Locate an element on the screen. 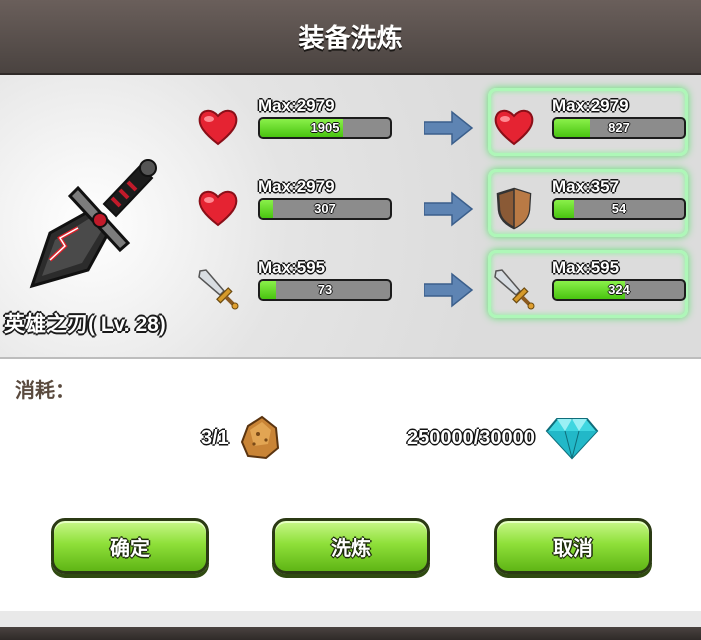 This screenshot has width=701, height=640. item-name: 英雄之刃( Lv. 28) is located at coordinates (85, 324).